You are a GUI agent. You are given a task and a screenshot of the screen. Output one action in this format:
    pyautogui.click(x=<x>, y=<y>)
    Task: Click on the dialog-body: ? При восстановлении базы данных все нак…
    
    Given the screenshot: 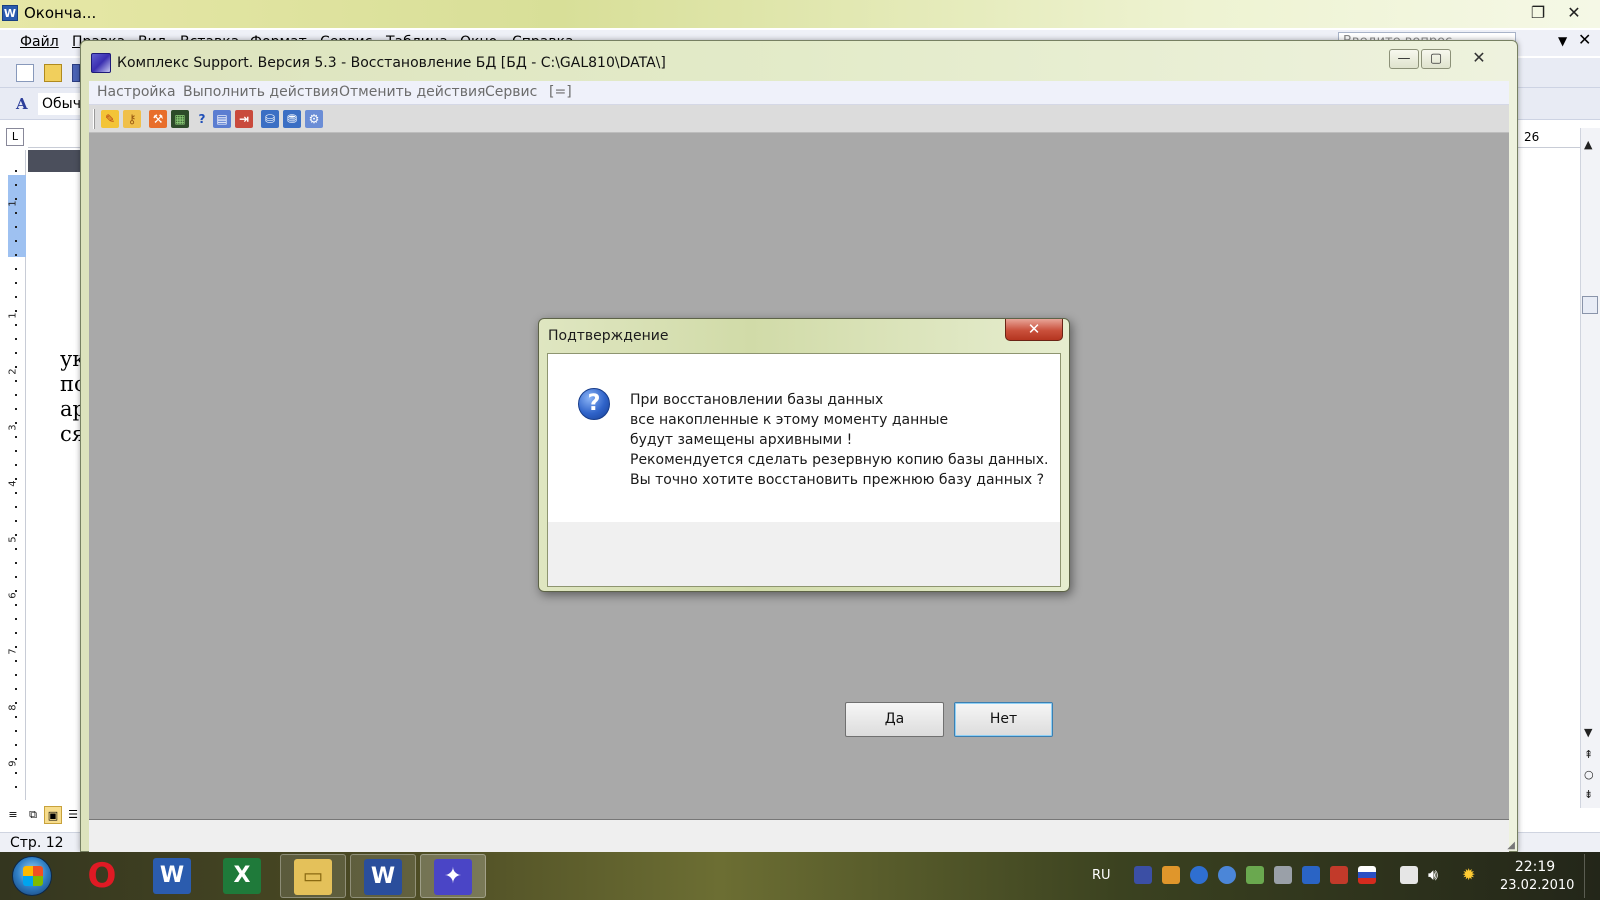 What is the action you would take?
    pyautogui.click(x=804, y=545)
    